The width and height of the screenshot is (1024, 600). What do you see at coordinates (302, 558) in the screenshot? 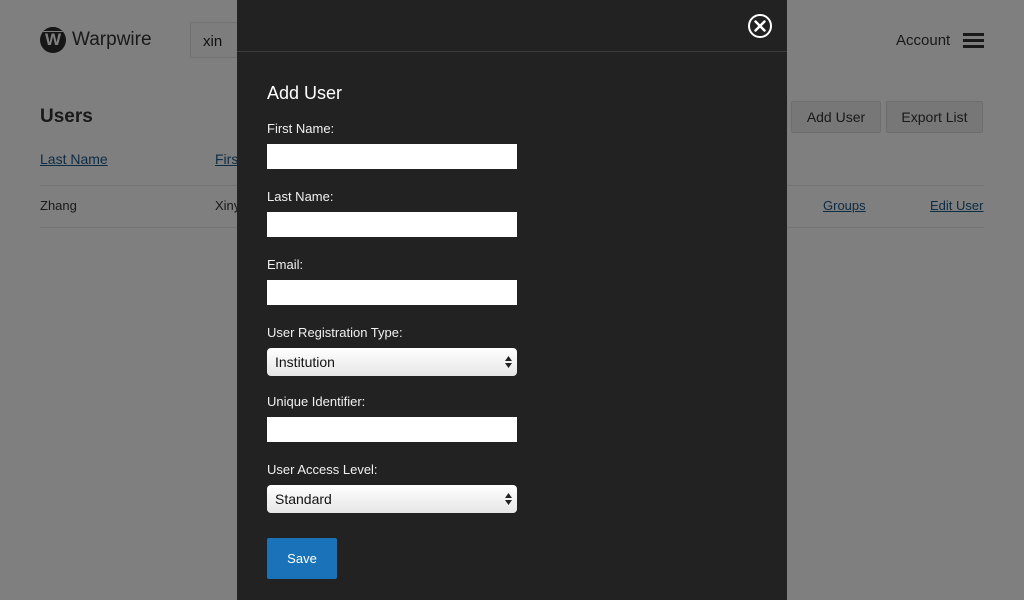
I see `save-button: Save` at bounding box center [302, 558].